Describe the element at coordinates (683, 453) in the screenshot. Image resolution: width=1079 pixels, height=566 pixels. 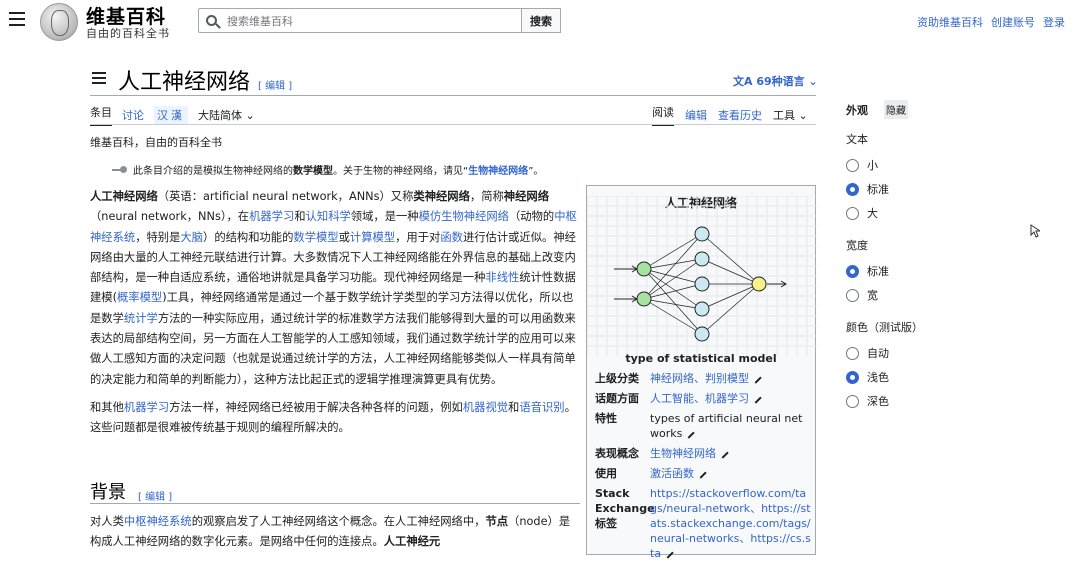
I see `infobox-value: 生物神经网络` at that location.